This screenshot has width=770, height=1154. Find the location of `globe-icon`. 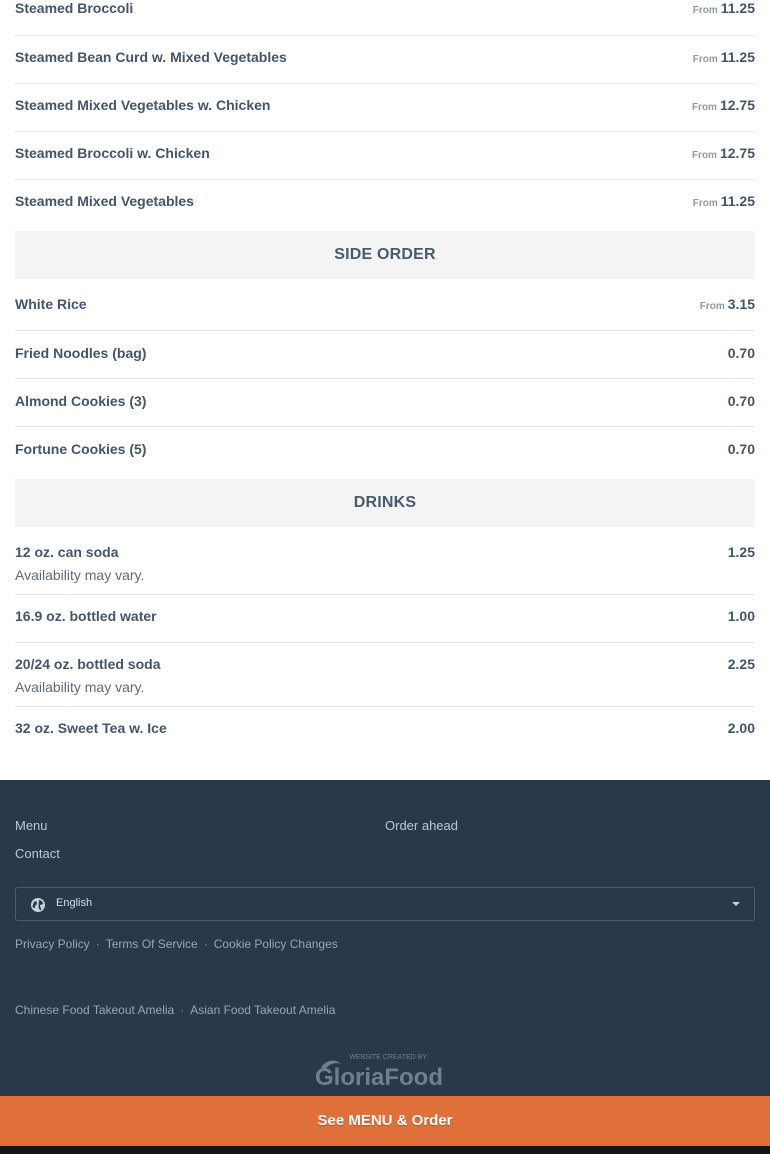

globe-icon is located at coordinates (38, 905).